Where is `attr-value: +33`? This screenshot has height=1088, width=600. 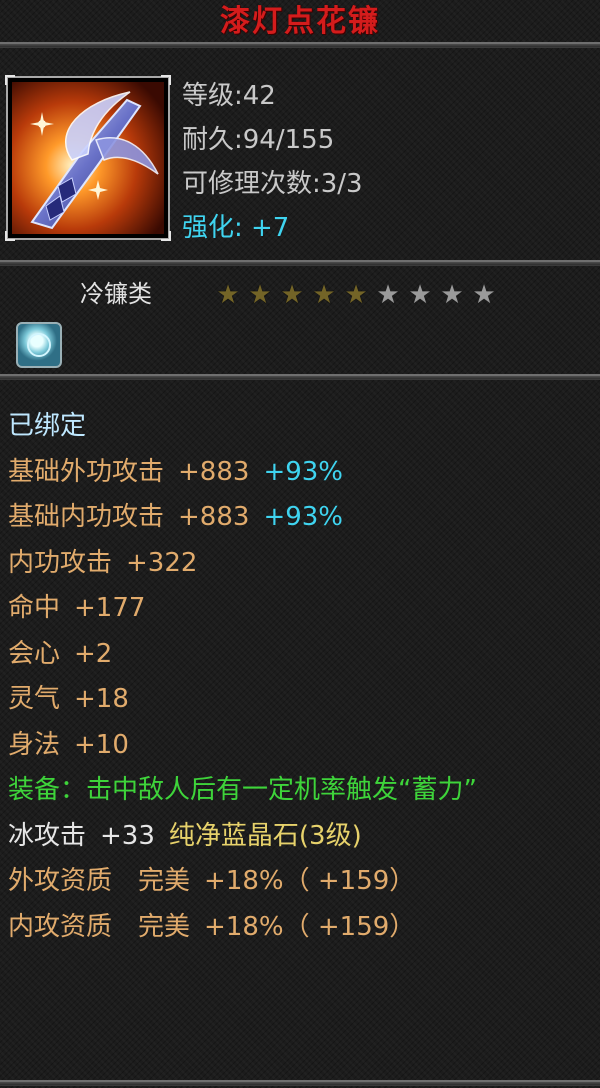
attr-value: +33 is located at coordinates (127, 835).